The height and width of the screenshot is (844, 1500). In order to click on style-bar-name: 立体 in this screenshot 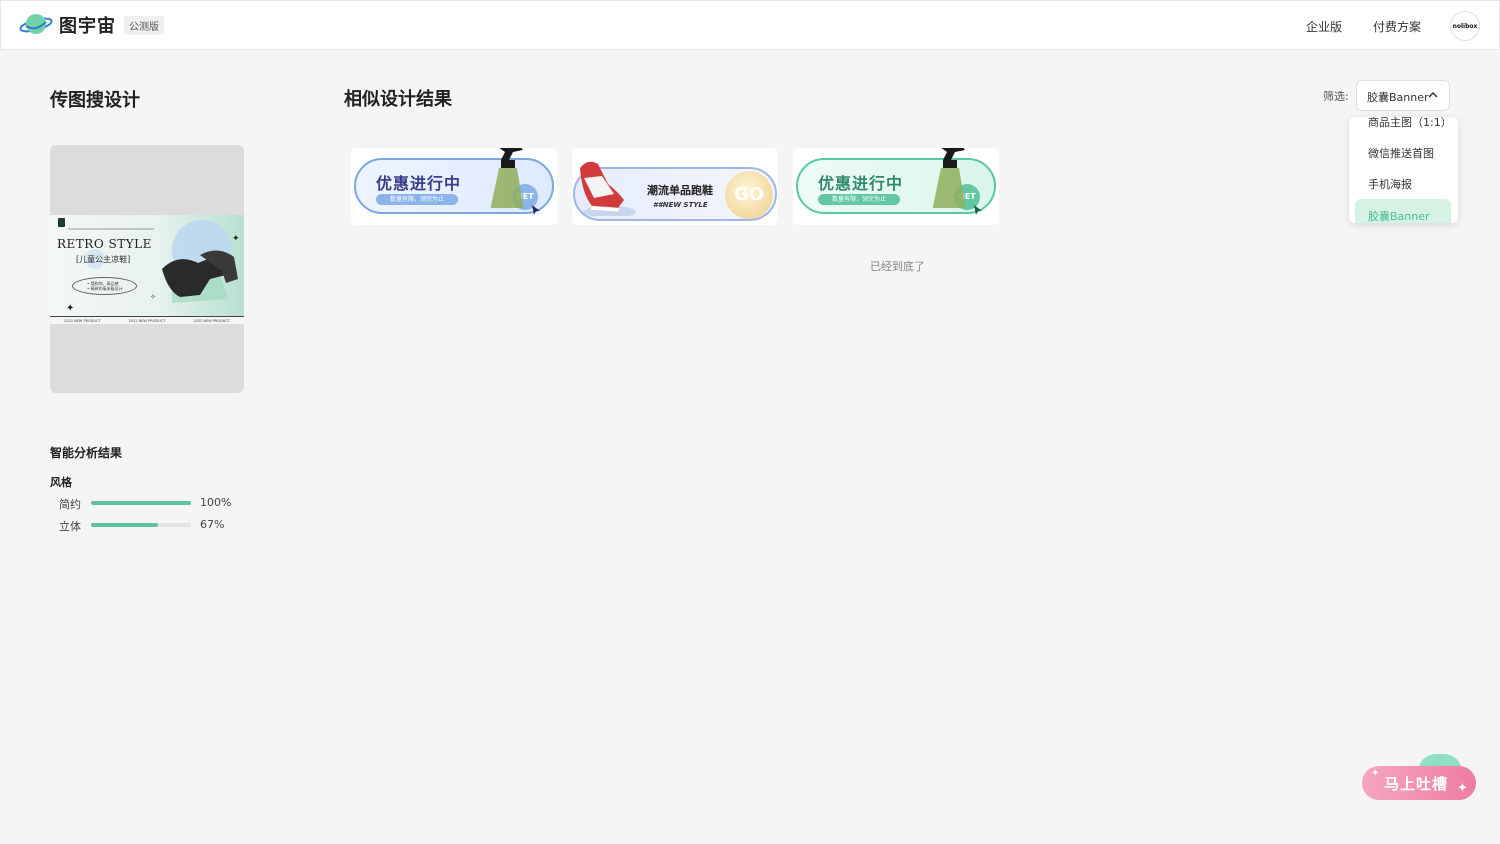, I will do `click(70, 526)`.